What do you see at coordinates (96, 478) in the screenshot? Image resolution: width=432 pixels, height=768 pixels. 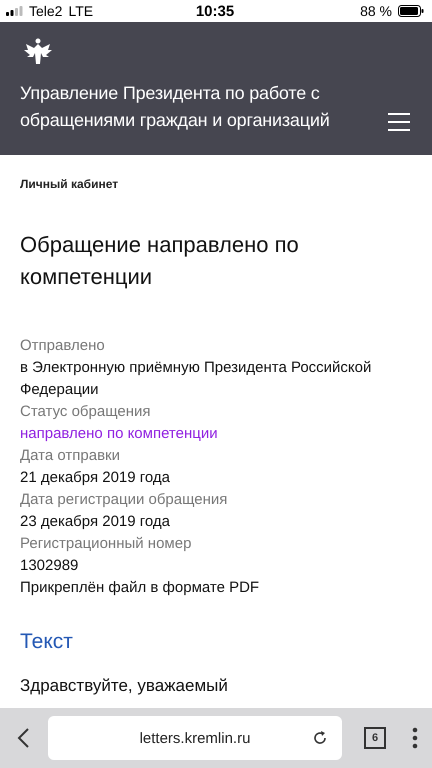 I see `field-value: 21 декабря 2019 года` at bounding box center [96, 478].